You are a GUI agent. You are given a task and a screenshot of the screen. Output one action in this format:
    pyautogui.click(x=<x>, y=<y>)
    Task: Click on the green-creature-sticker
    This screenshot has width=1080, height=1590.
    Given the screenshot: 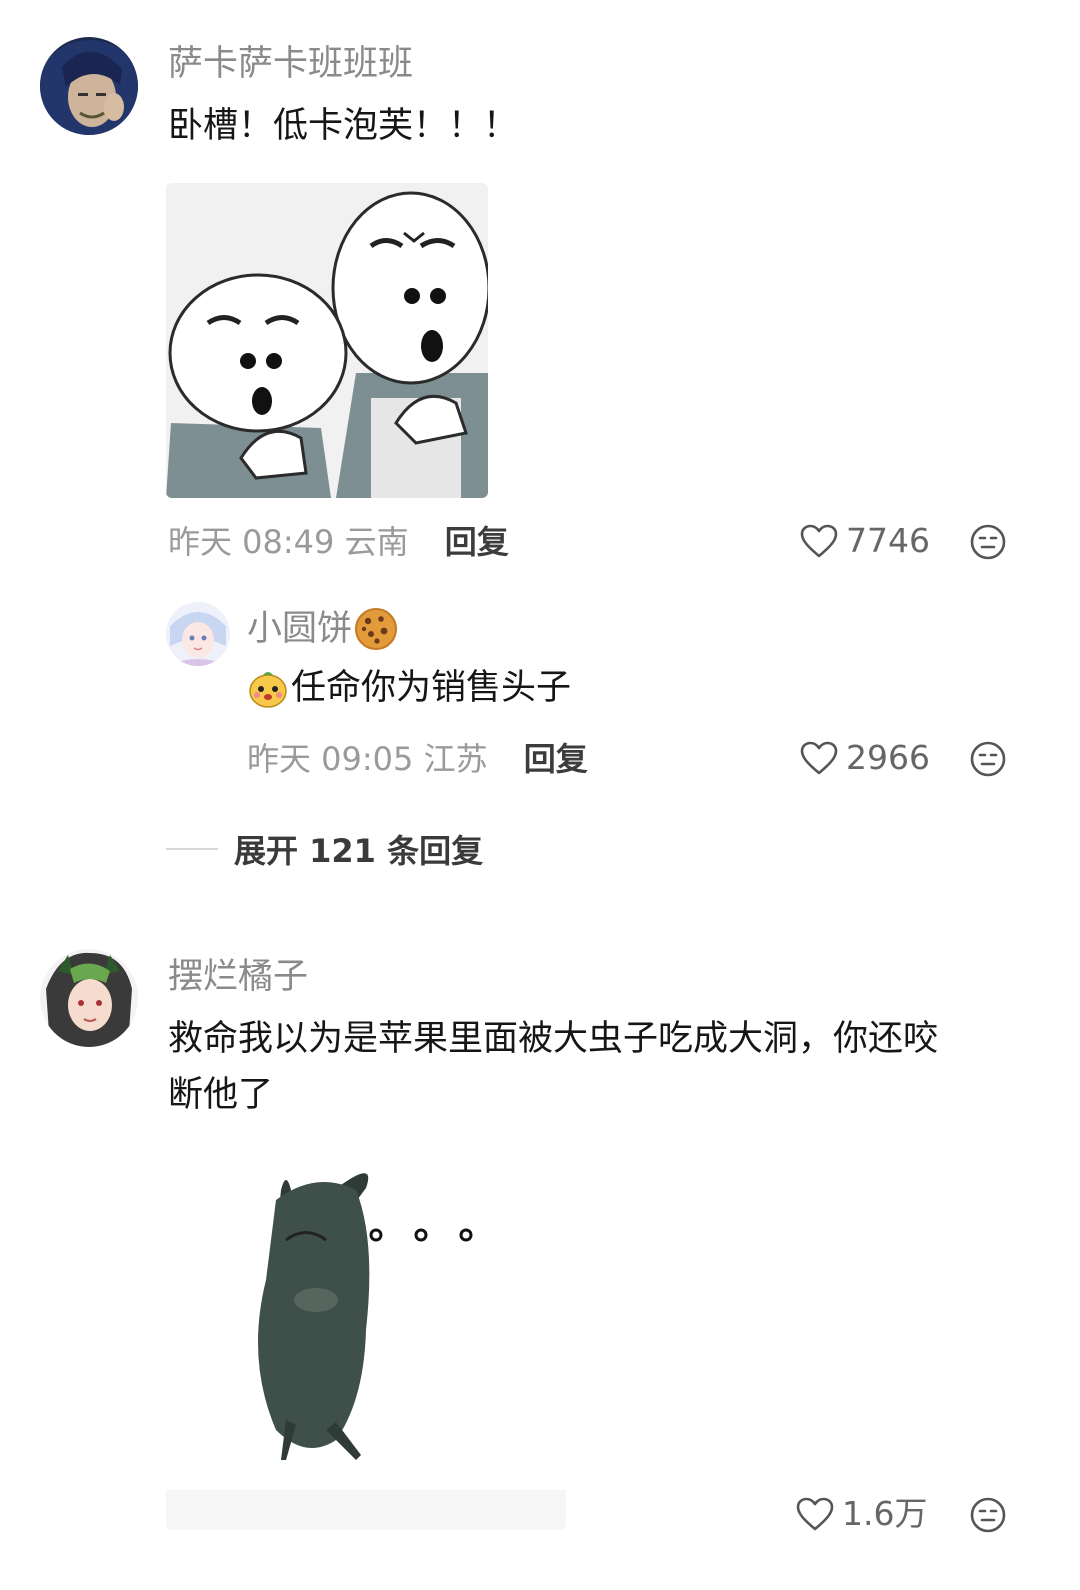 What is the action you would take?
    pyautogui.click(x=366, y=1345)
    